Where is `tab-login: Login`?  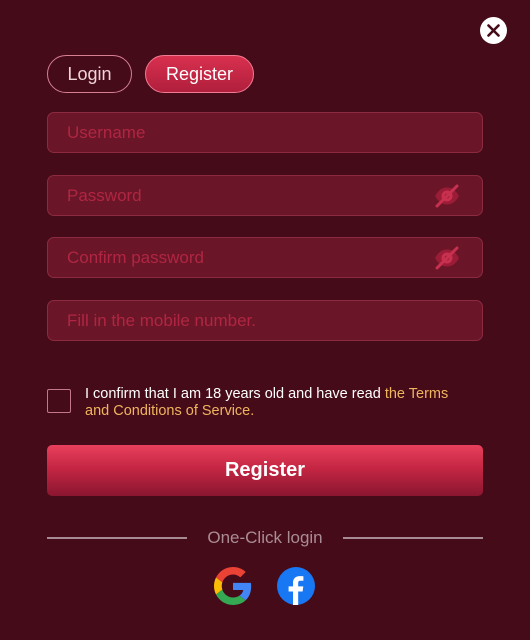
tab-login: Login is located at coordinates (89, 74).